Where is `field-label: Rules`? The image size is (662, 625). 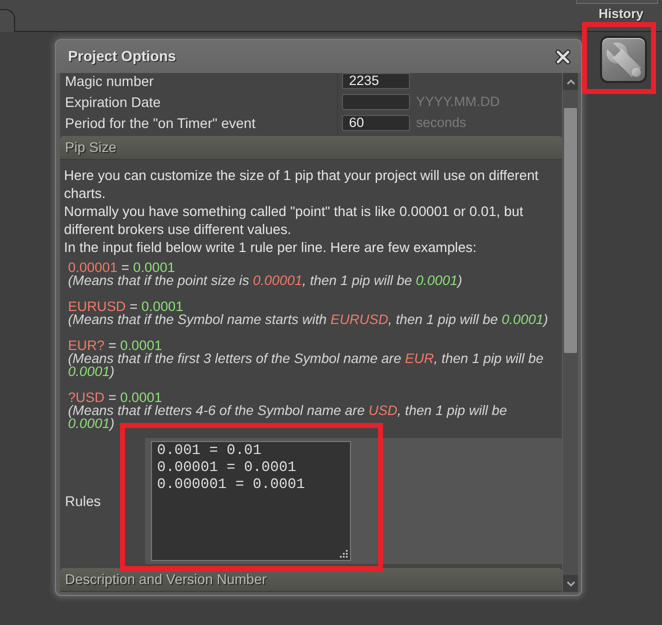 field-label: Rules is located at coordinates (83, 501).